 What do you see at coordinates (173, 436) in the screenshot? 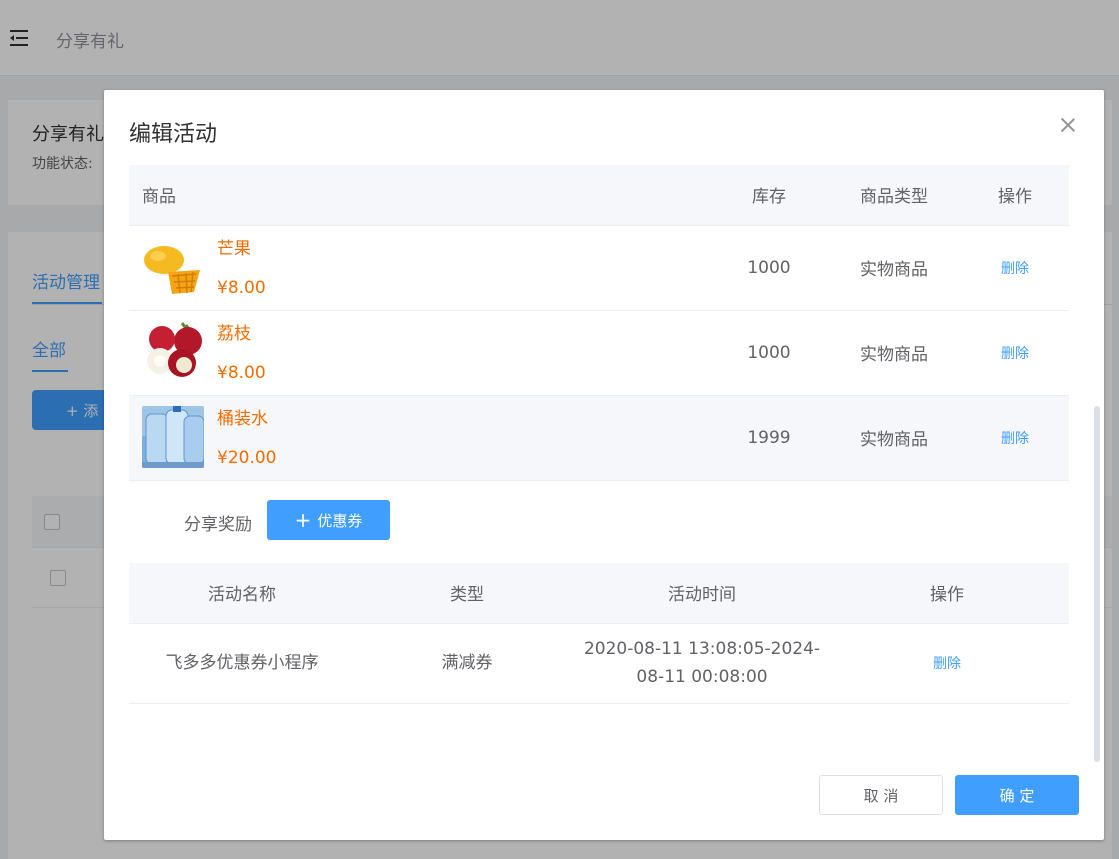
I see `water-bottle-image` at bounding box center [173, 436].